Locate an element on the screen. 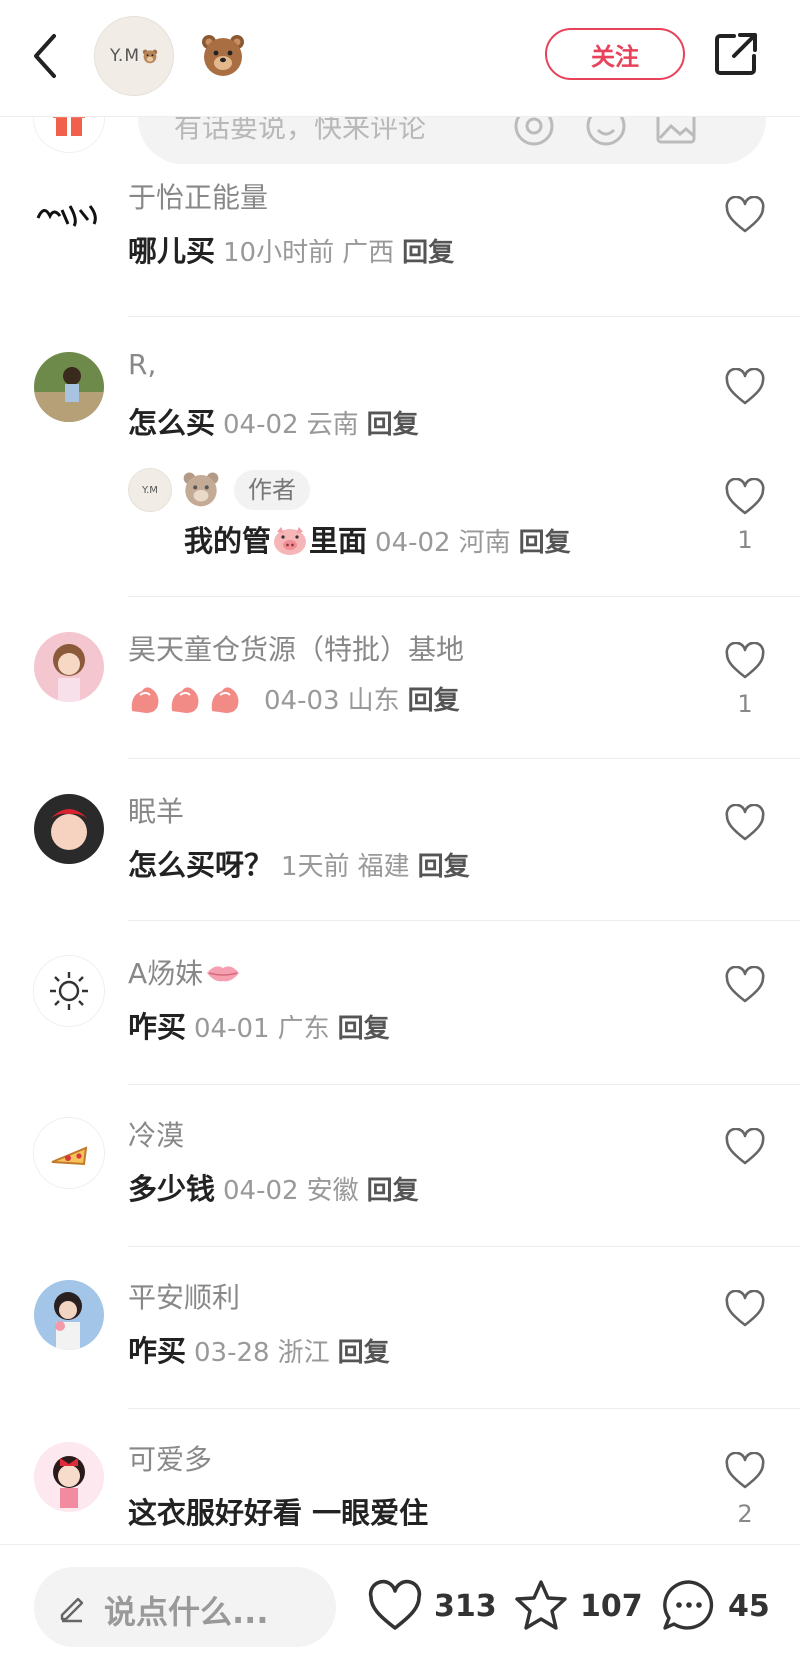  pencil-icon is located at coordinates (72, 1610).